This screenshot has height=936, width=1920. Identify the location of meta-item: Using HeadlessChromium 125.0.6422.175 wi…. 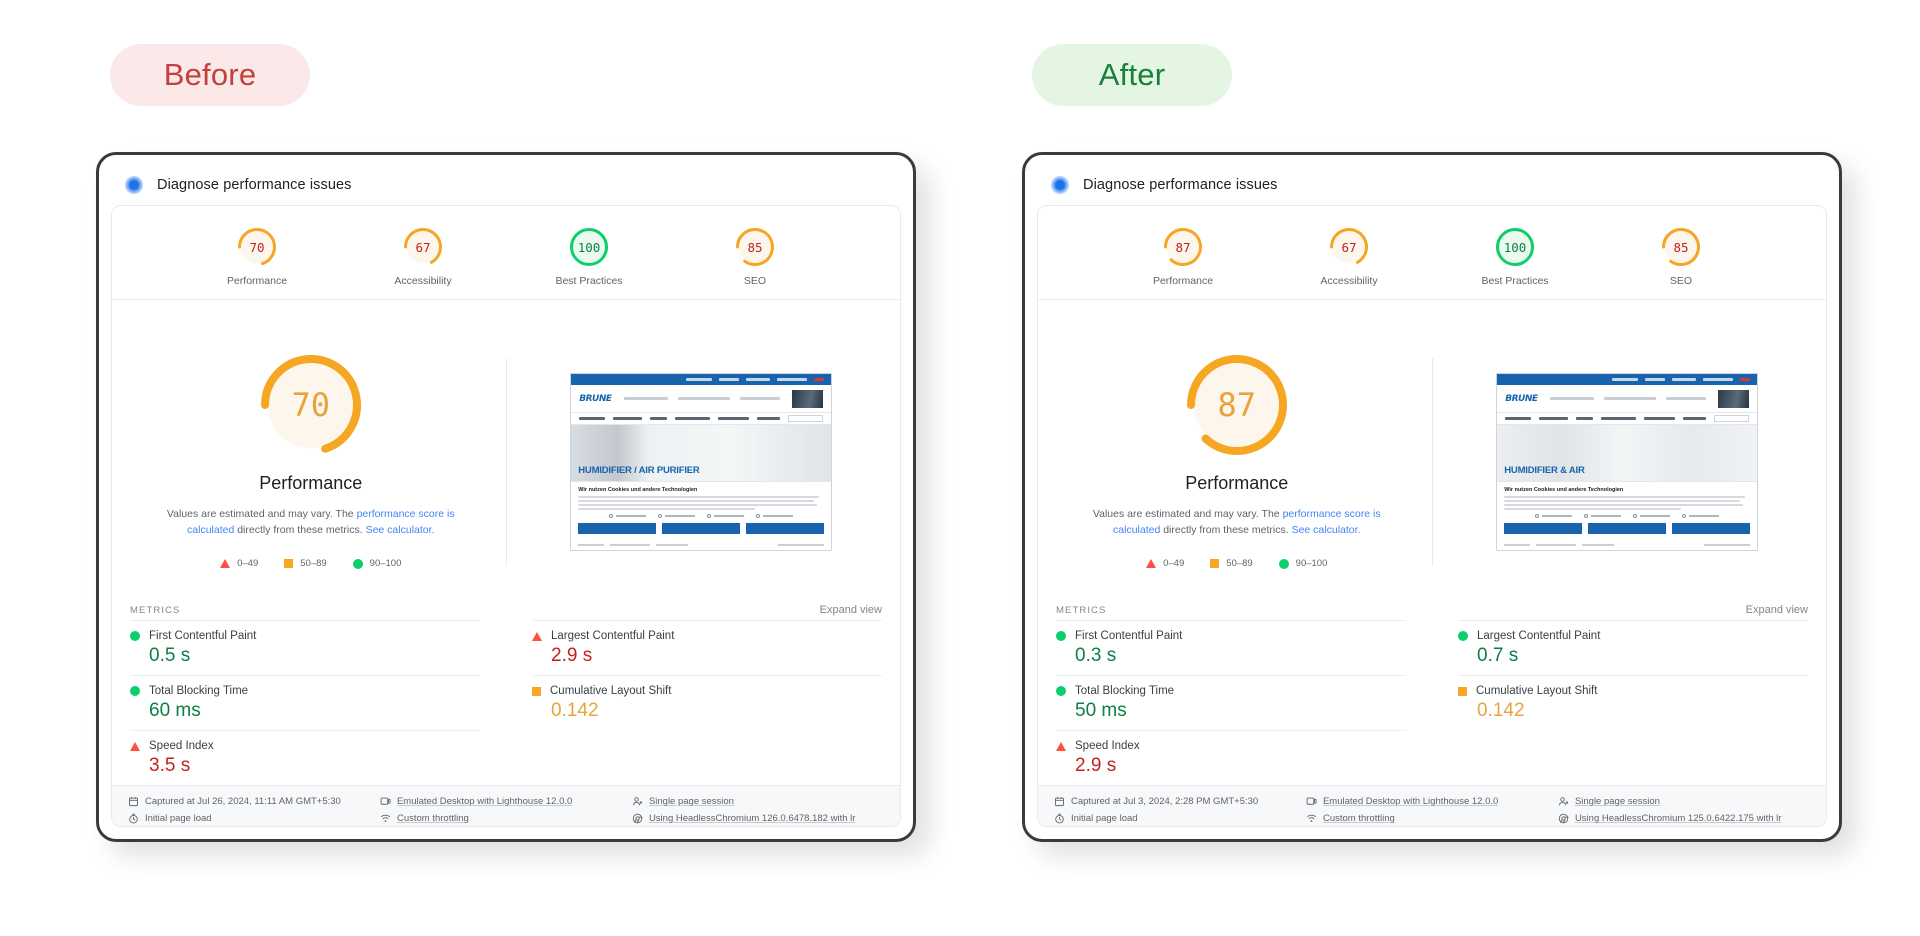
(1684, 818).